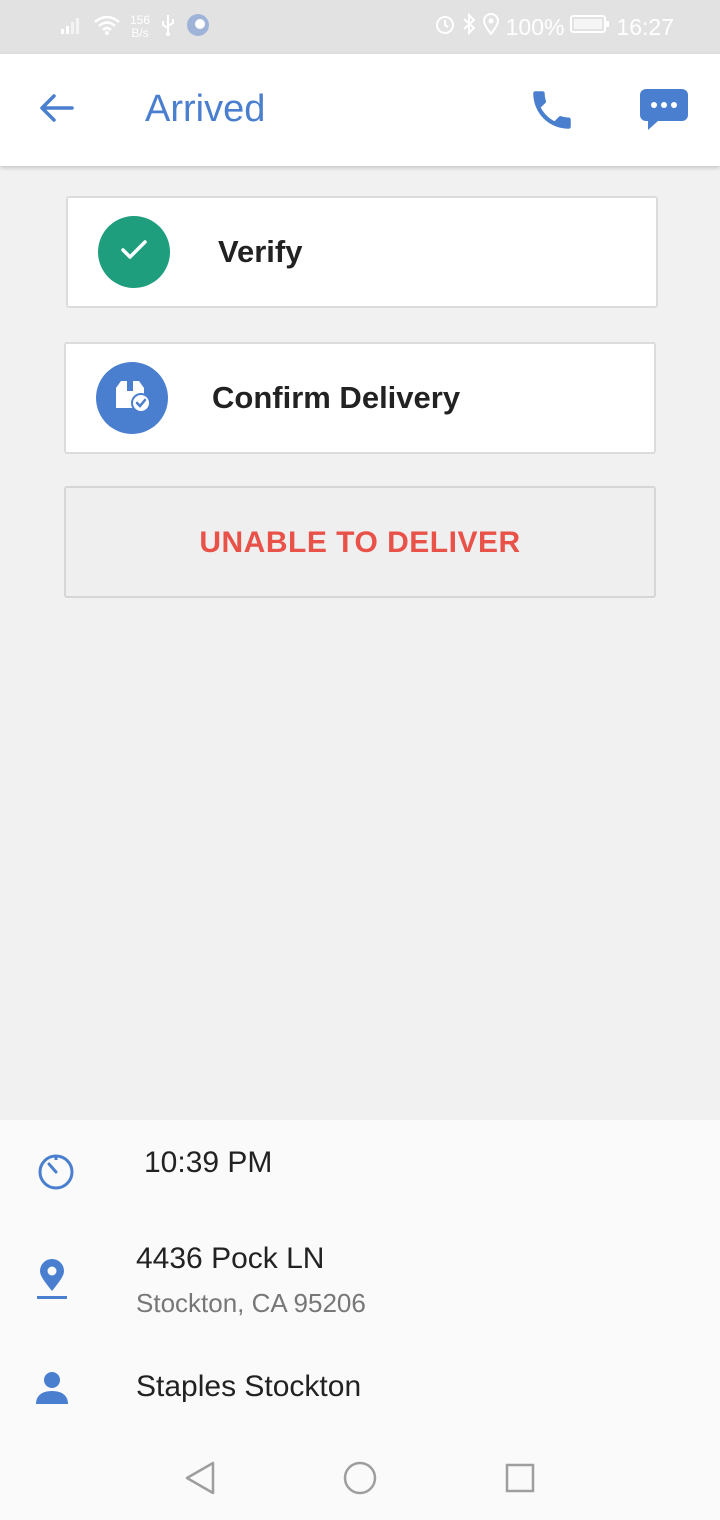 The image size is (720, 1520). Describe the element at coordinates (198, 27) in the screenshot. I see `app-notification-icon` at that location.